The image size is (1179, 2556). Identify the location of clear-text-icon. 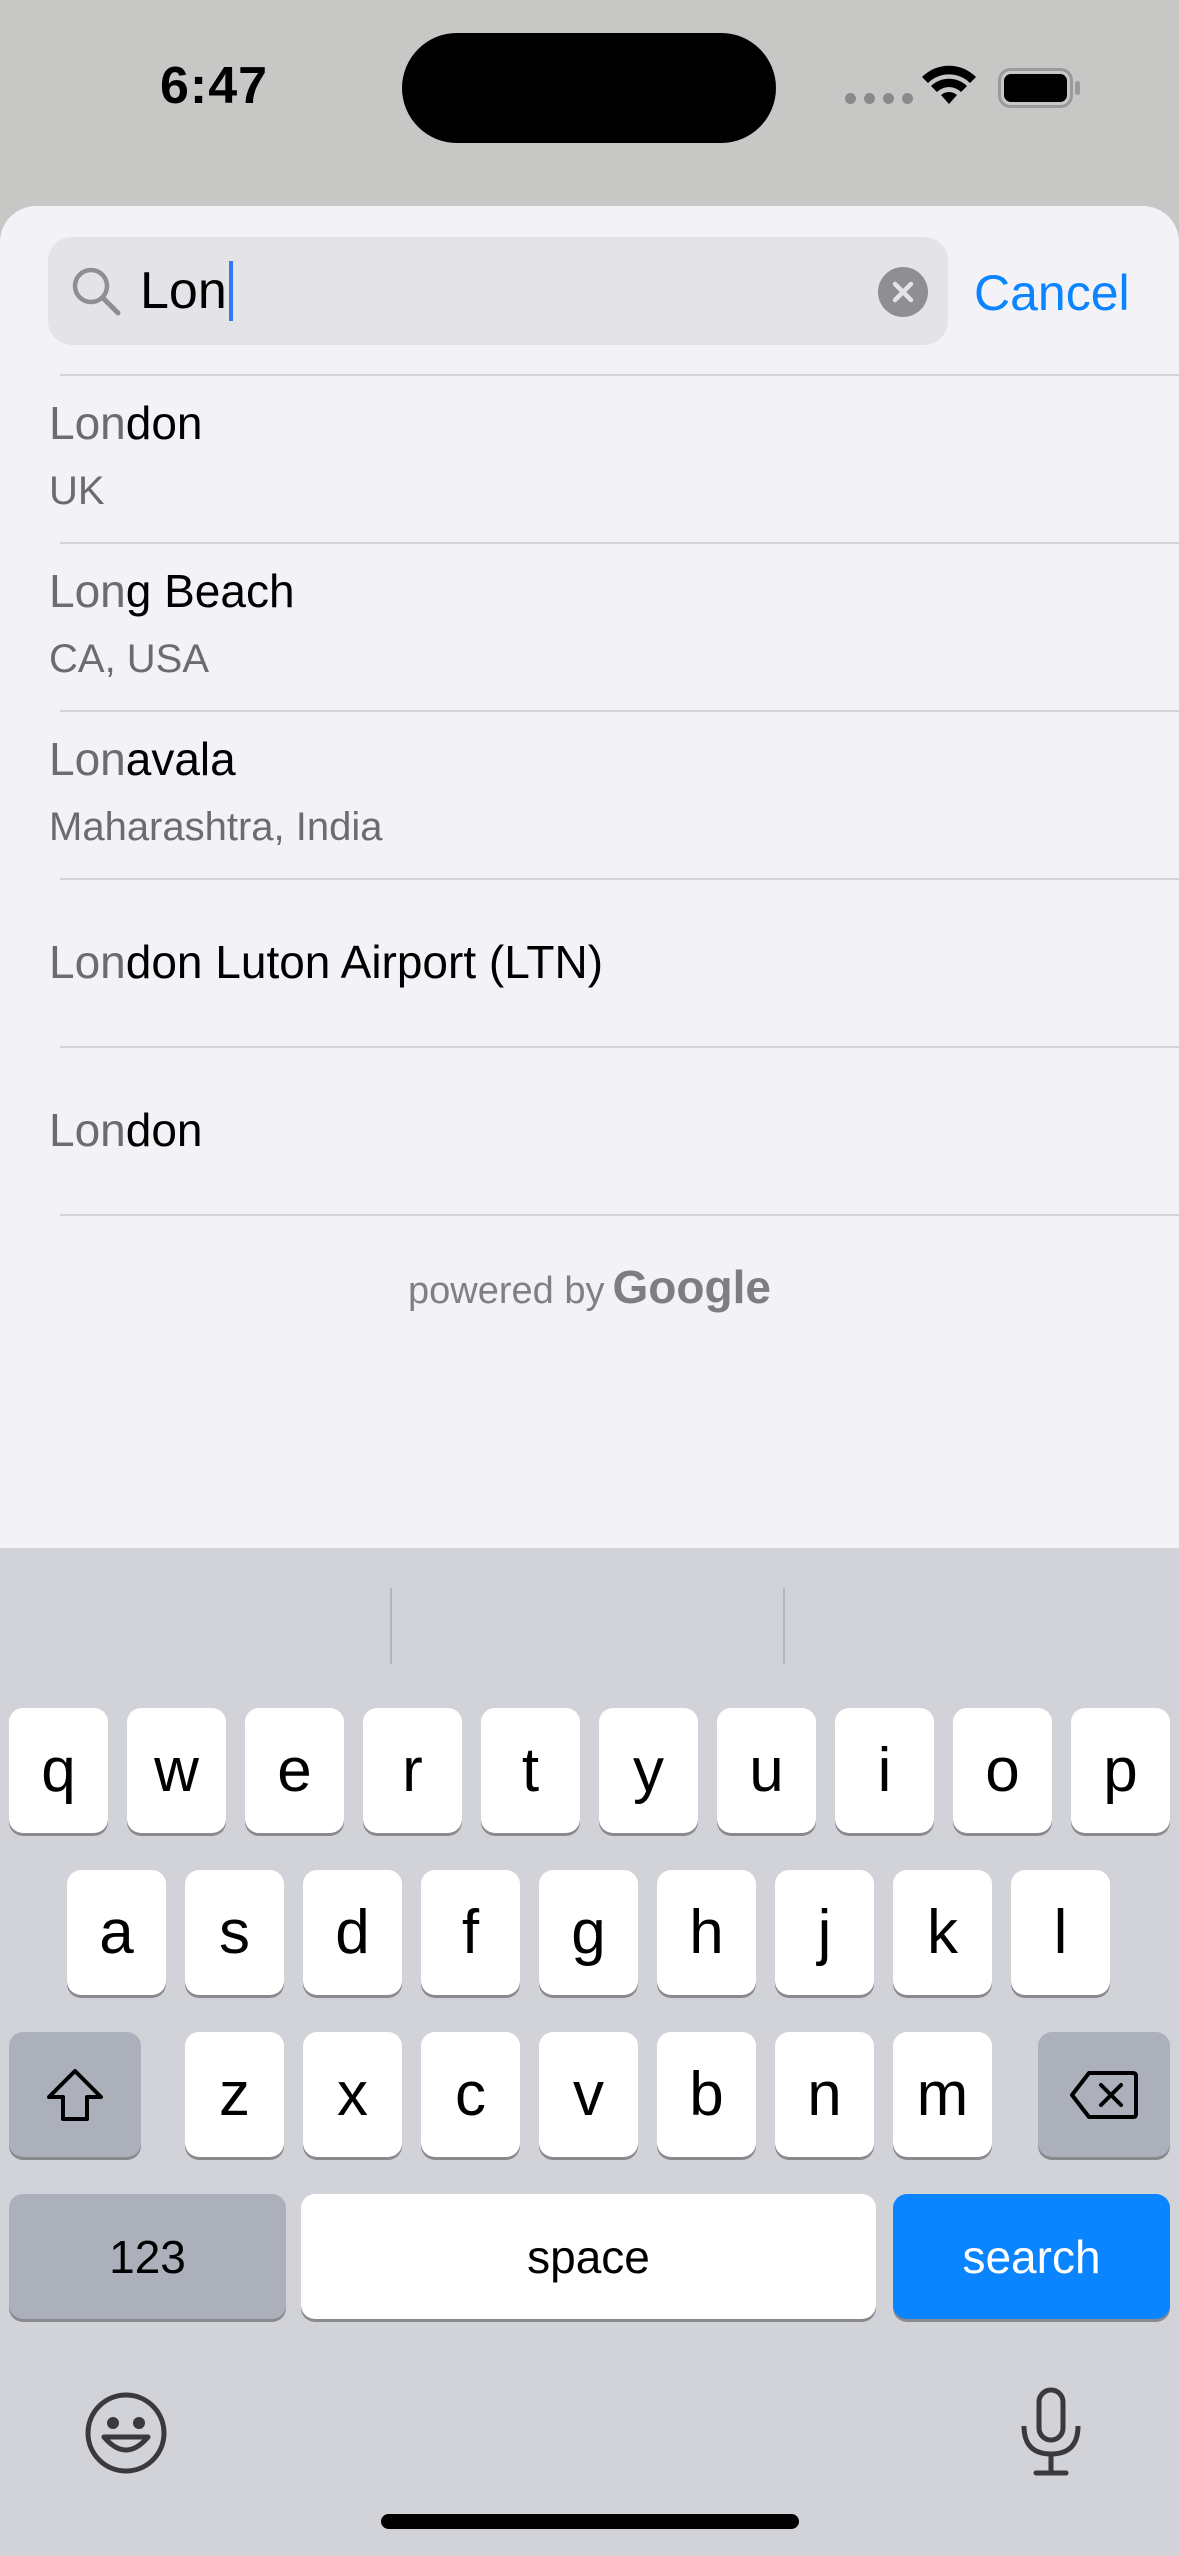
(903, 292).